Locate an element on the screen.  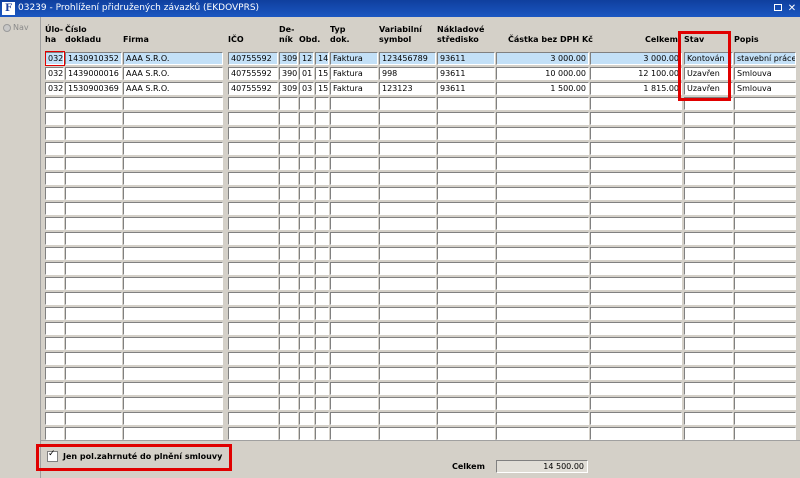
cell-period: 12 is located at coordinates (306, 58).